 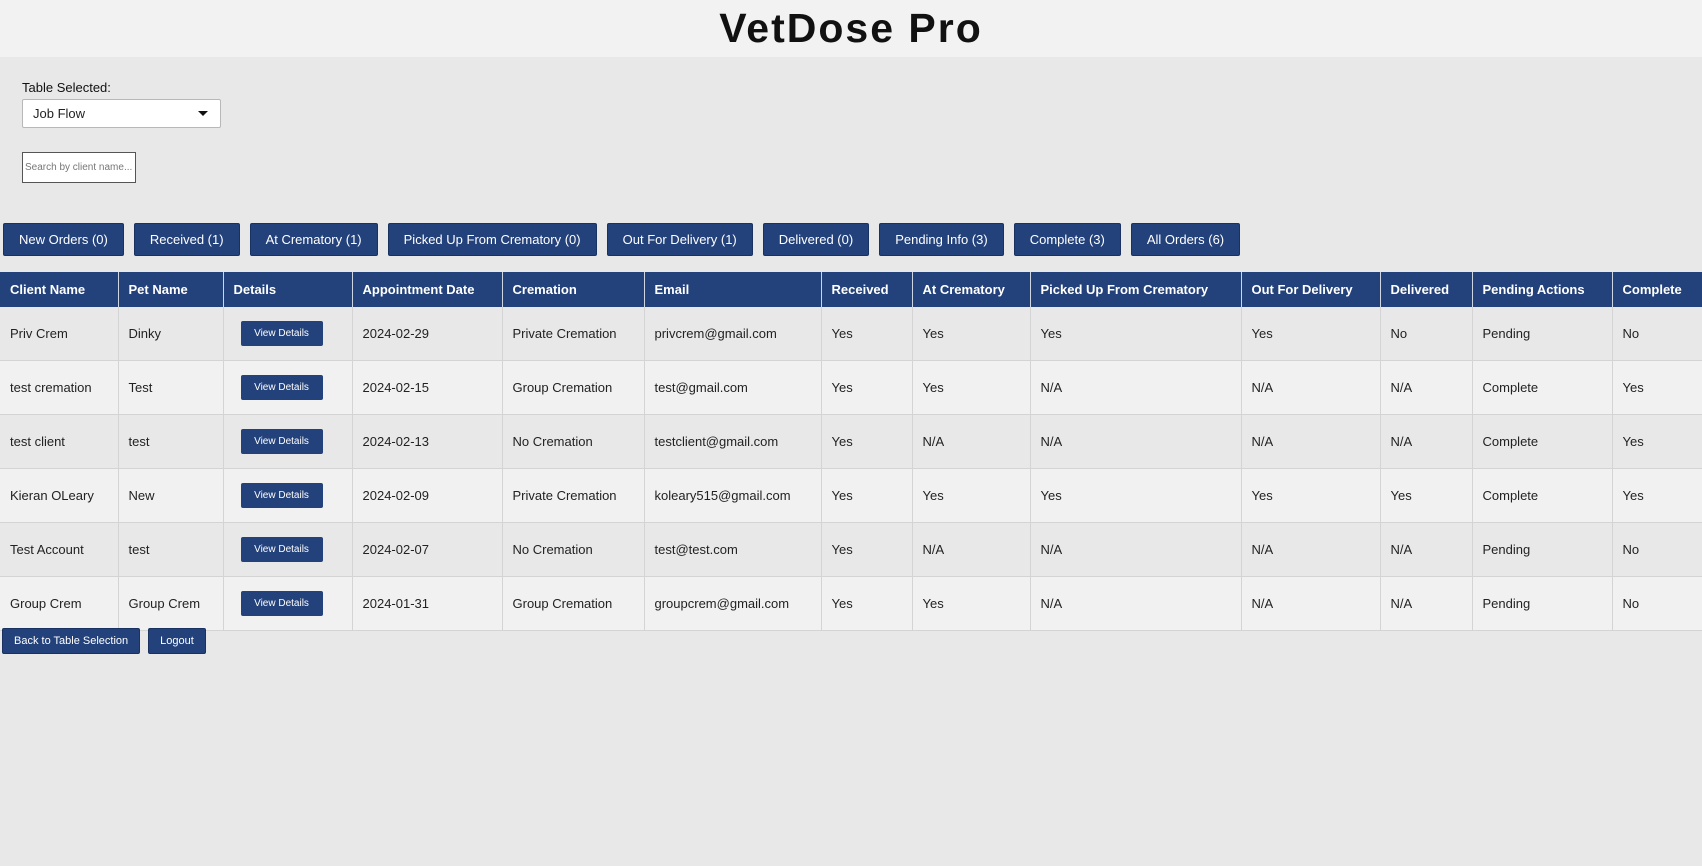 I want to click on column-header: Picked Up From Crematory, so click(x=1136, y=289).